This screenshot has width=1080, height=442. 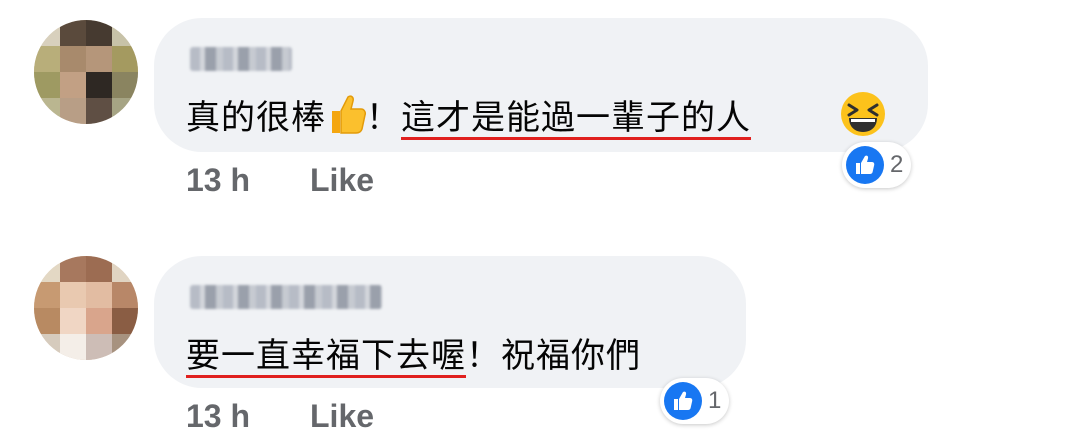 What do you see at coordinates (346, 118) in the screenshot?
I see `thumbs-up-emoji` at bounding box center [346, 118].